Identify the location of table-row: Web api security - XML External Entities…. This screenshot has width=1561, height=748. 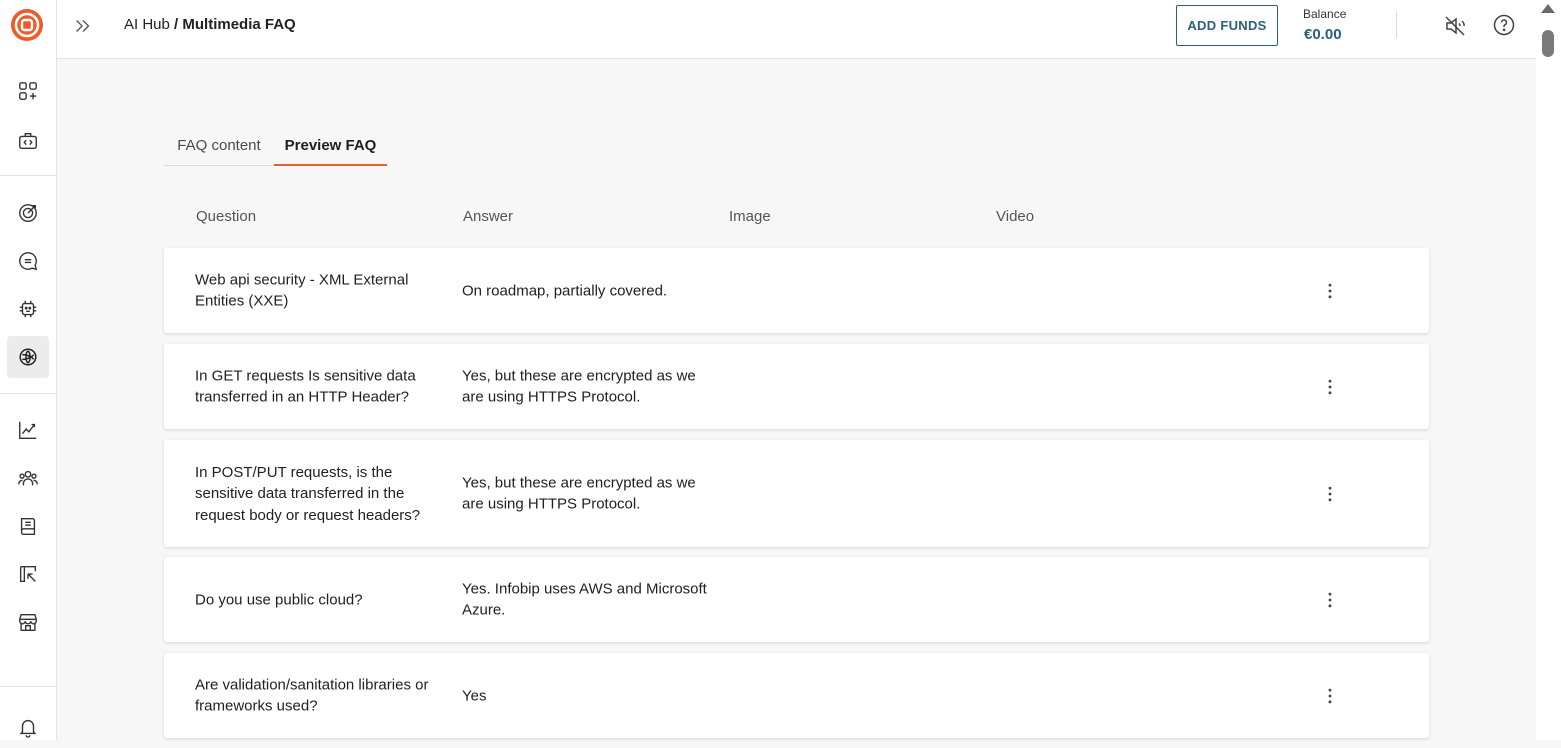
(796, 290).